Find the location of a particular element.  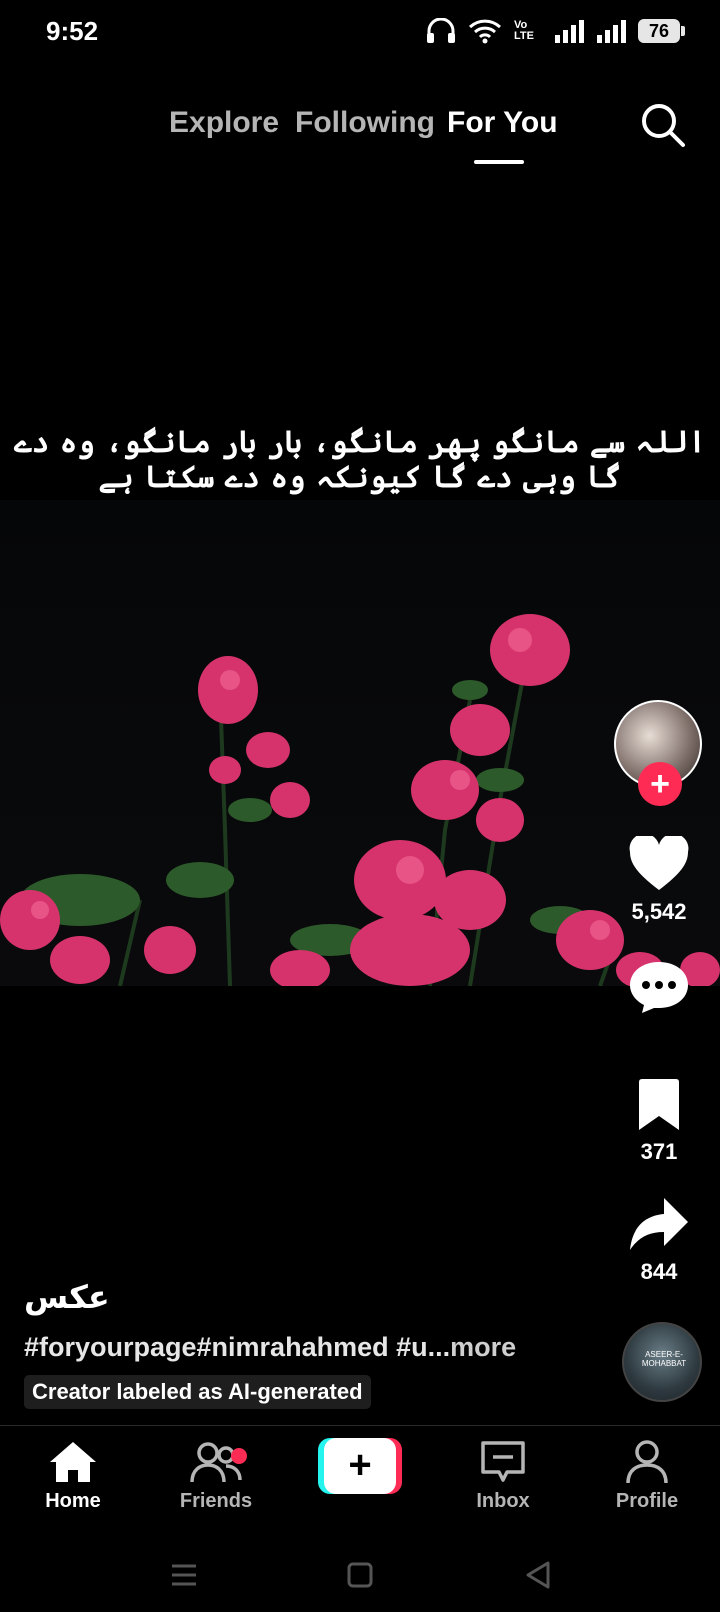

back-icon is located at coordinates (538, 1575).